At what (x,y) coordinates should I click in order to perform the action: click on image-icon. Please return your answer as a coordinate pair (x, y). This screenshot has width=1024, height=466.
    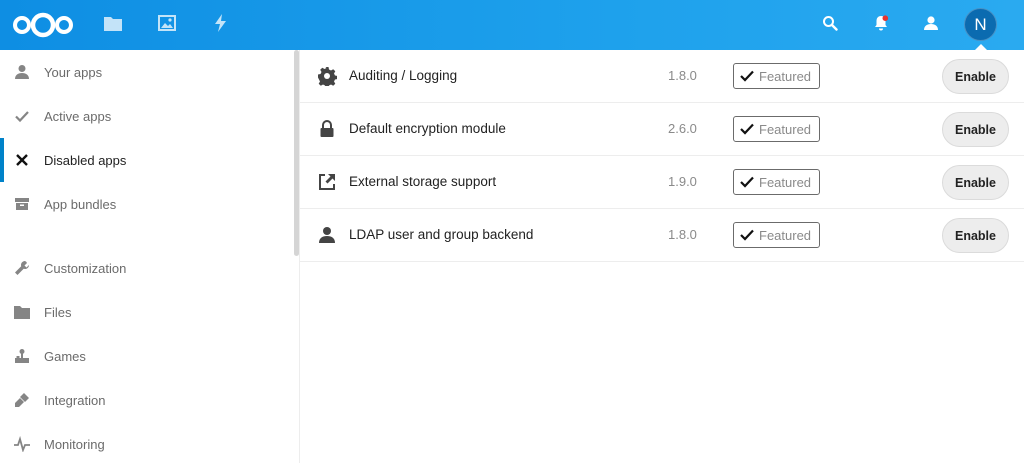
    Looking at the image, I should click on (167, 25).